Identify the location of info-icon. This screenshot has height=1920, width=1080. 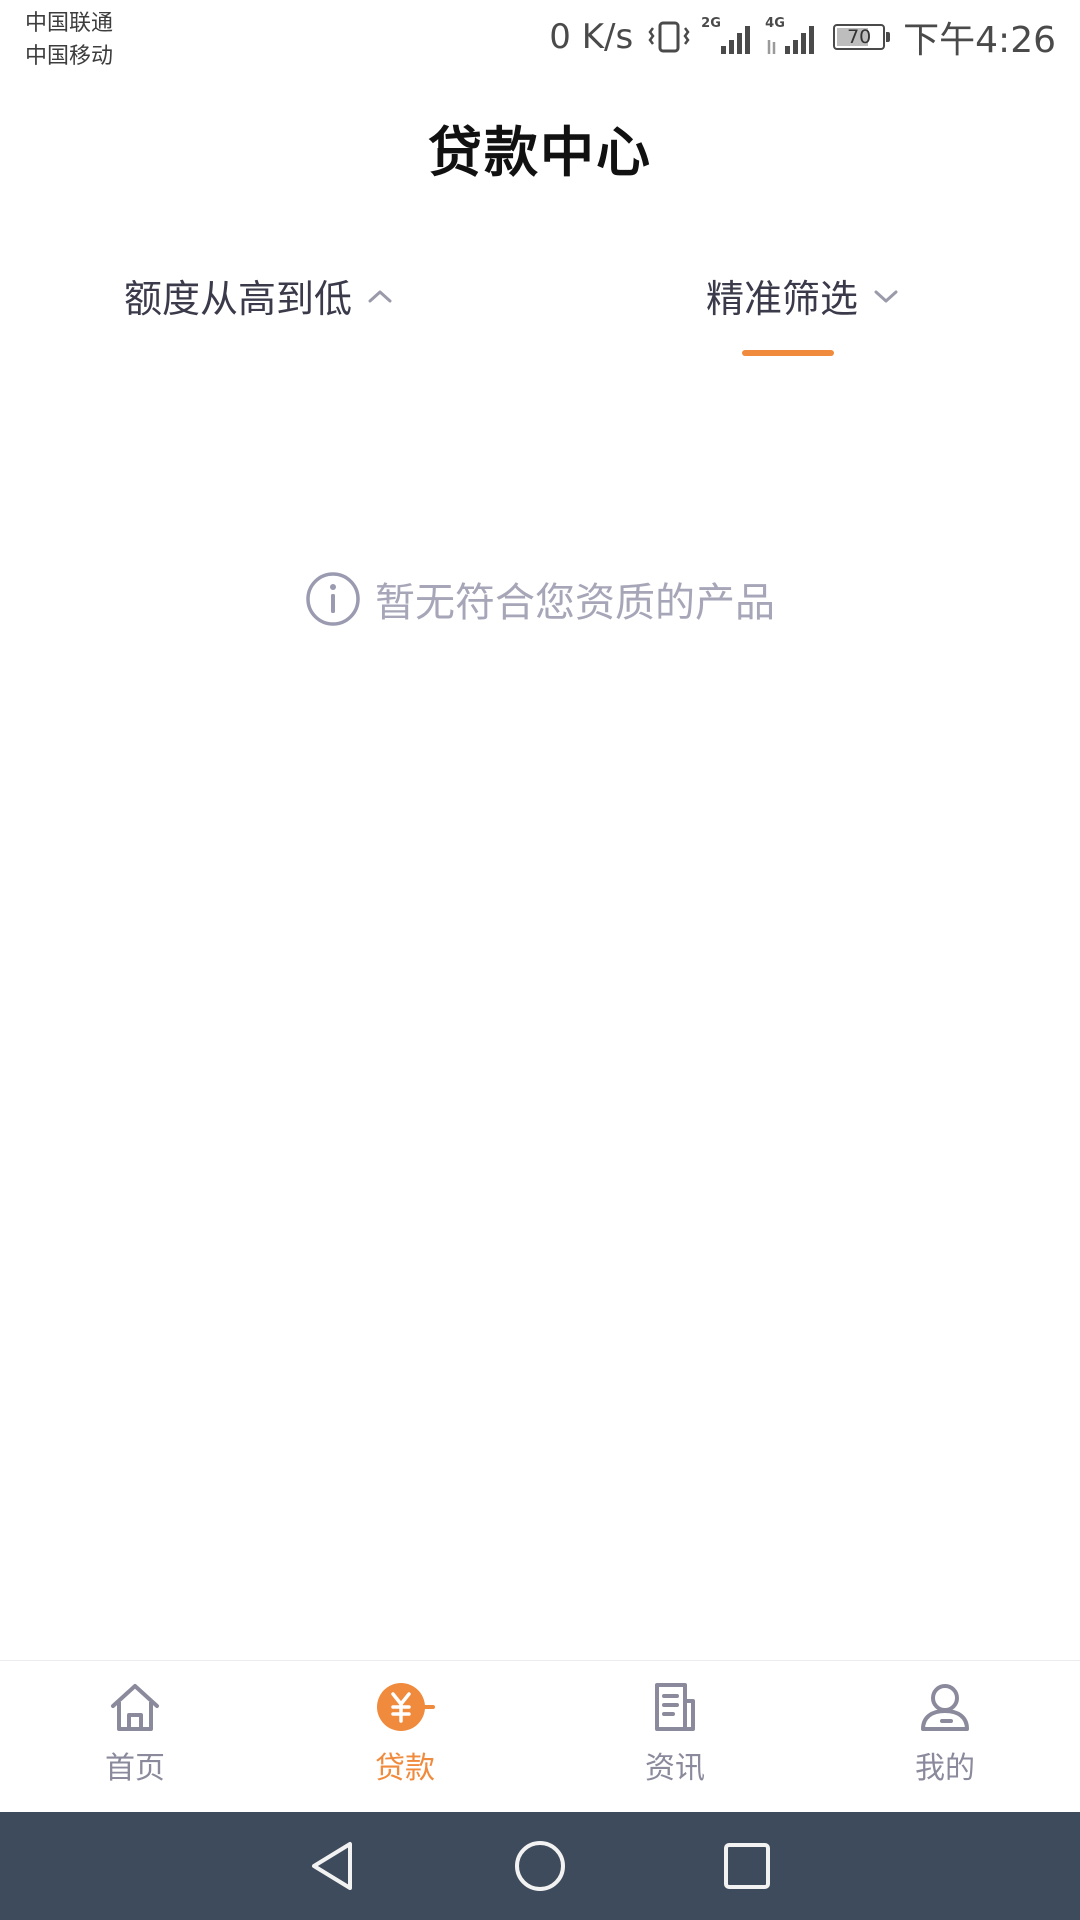
(333, 599).